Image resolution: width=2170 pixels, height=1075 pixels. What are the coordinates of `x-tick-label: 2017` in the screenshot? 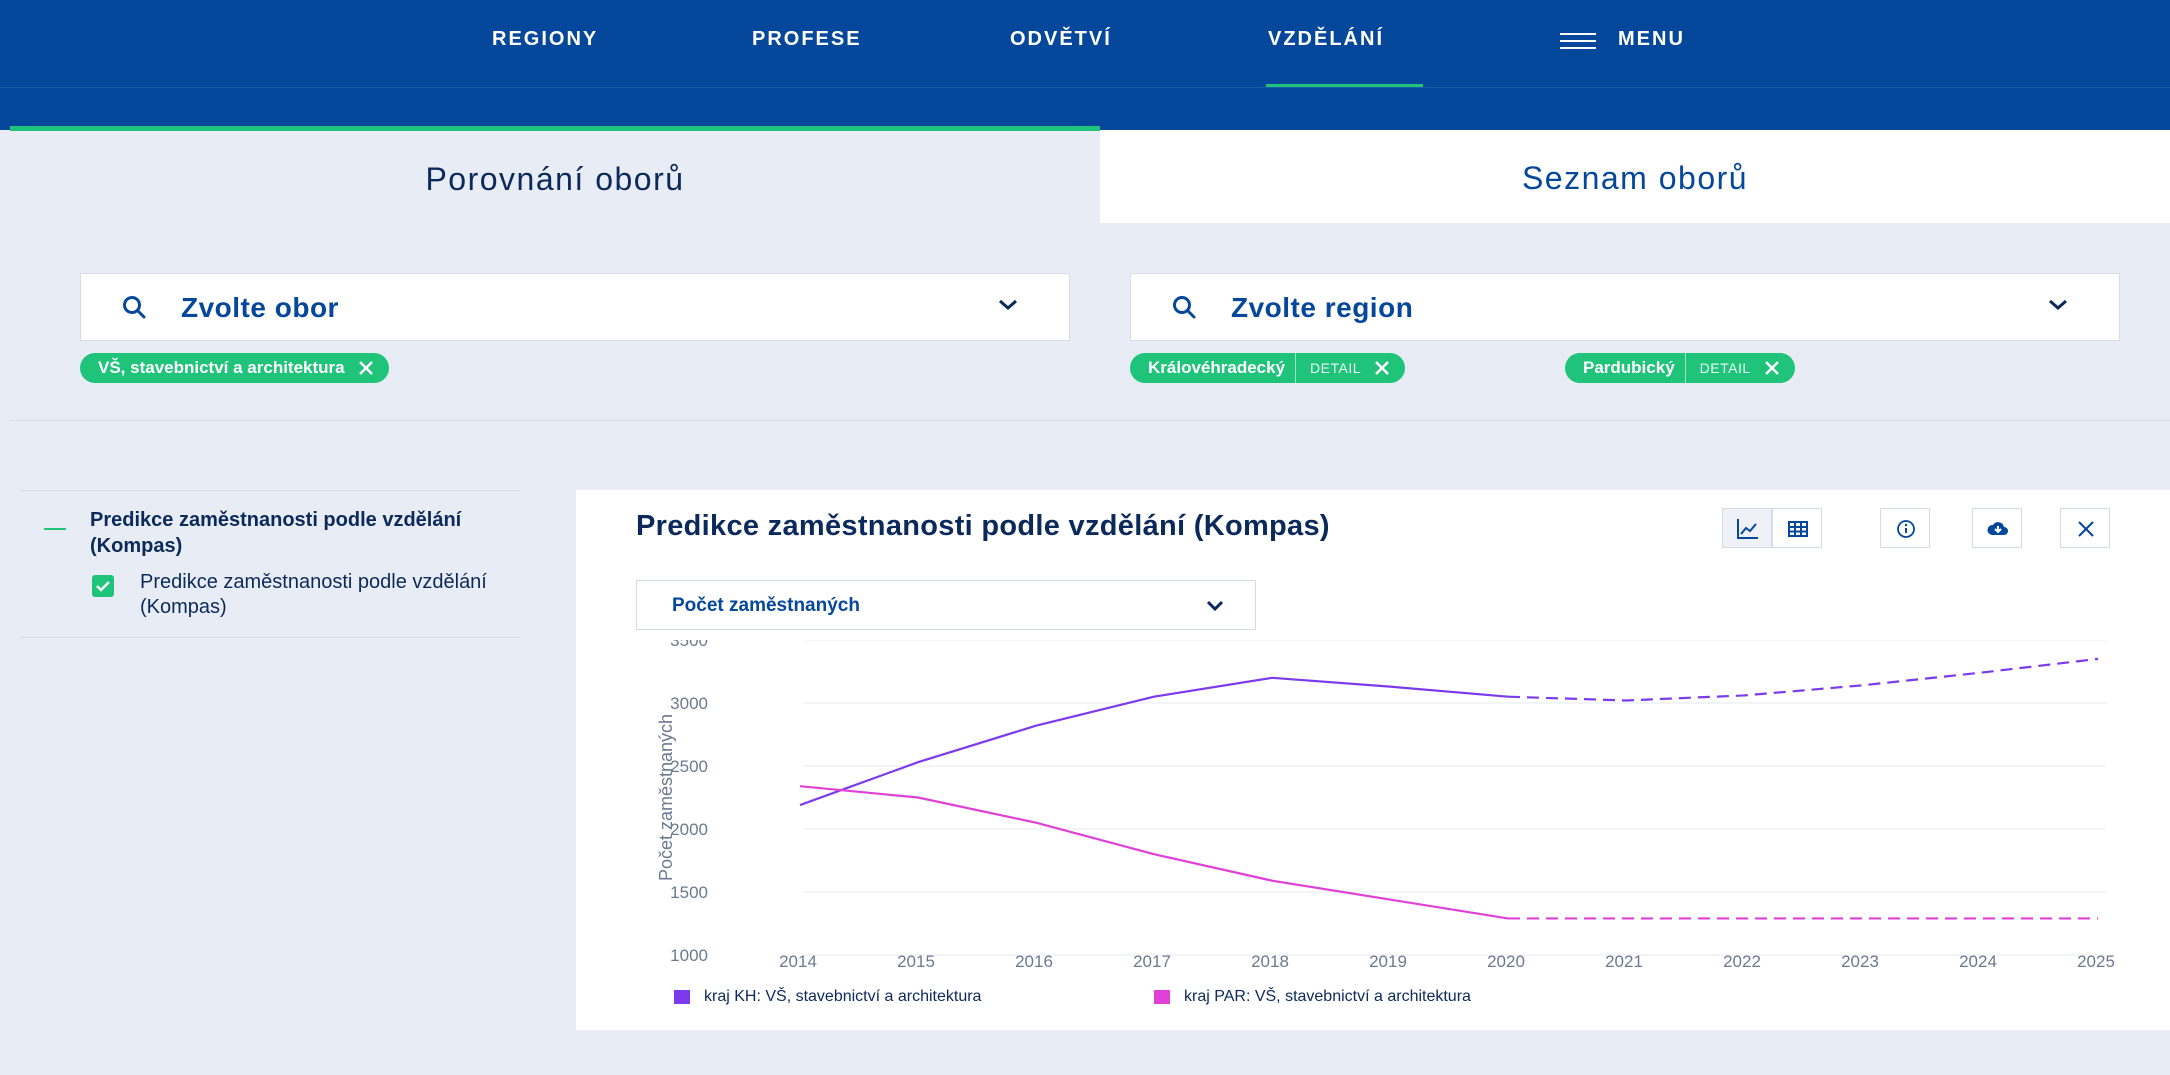 It's located at (1152, 961).